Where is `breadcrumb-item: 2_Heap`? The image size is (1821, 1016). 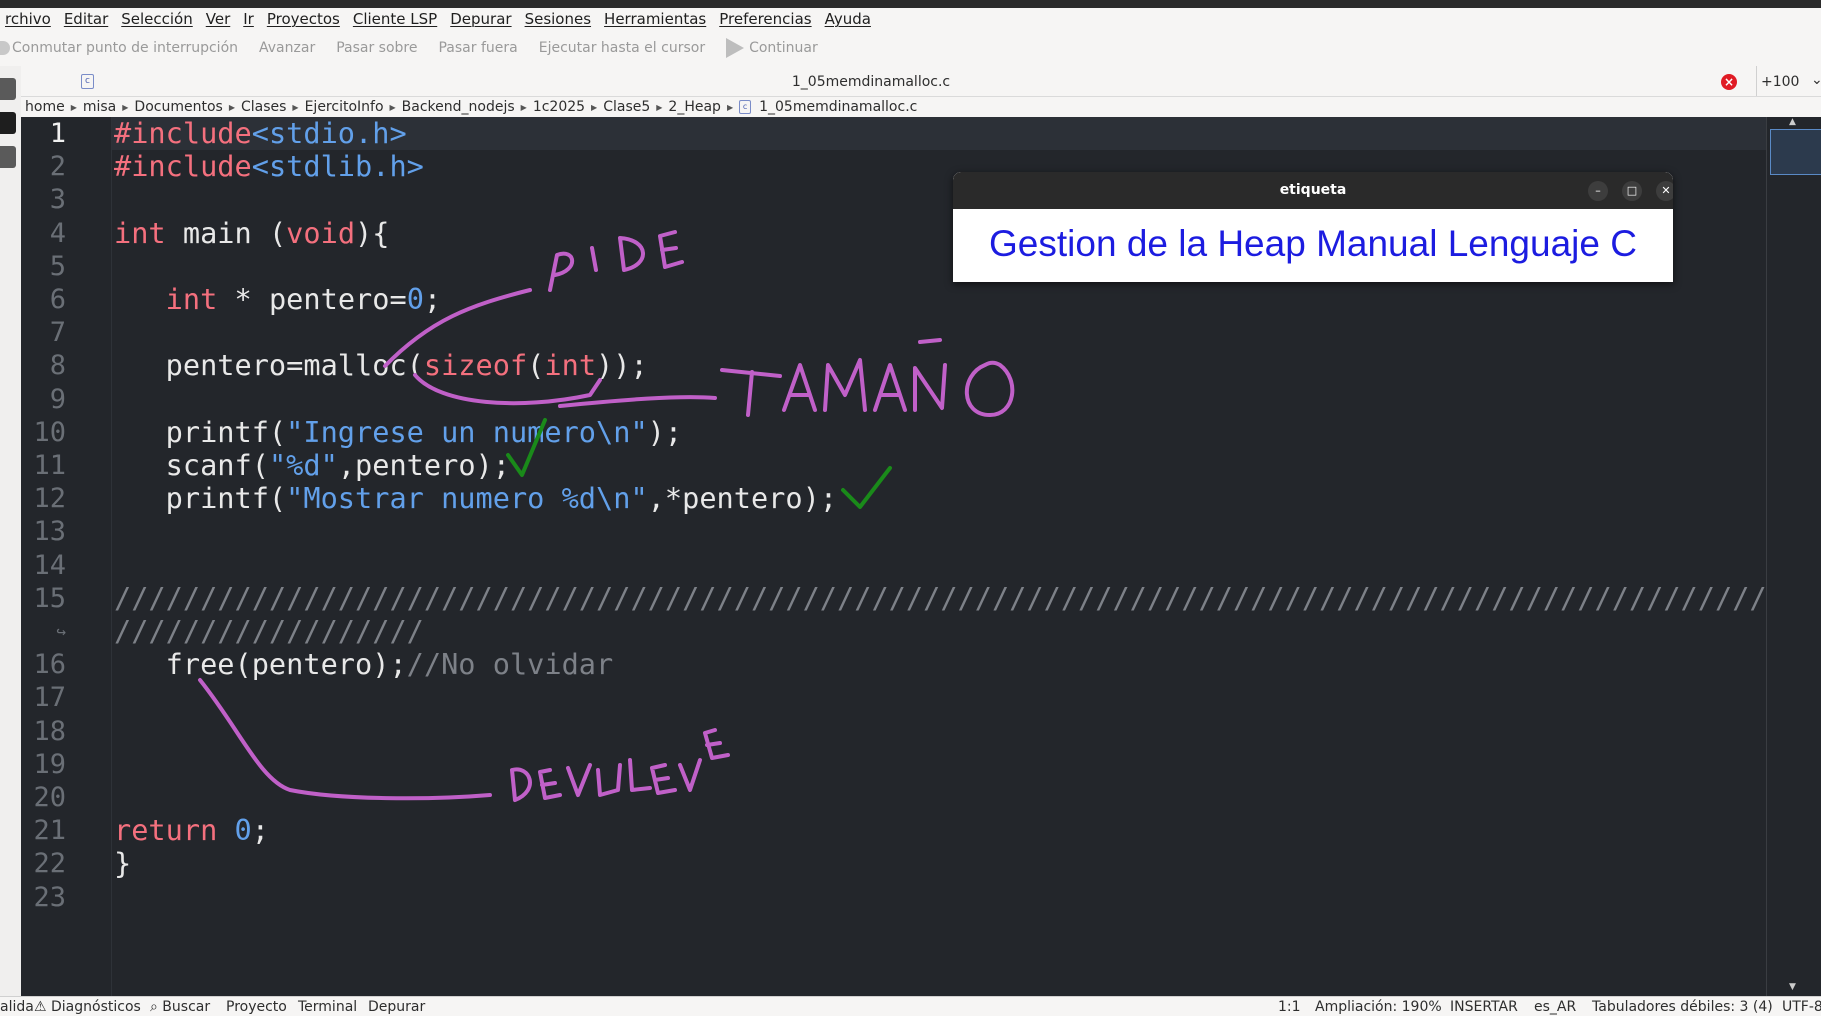
breadcrumb-item: 2_Heap is located at coordinates (694, 107).